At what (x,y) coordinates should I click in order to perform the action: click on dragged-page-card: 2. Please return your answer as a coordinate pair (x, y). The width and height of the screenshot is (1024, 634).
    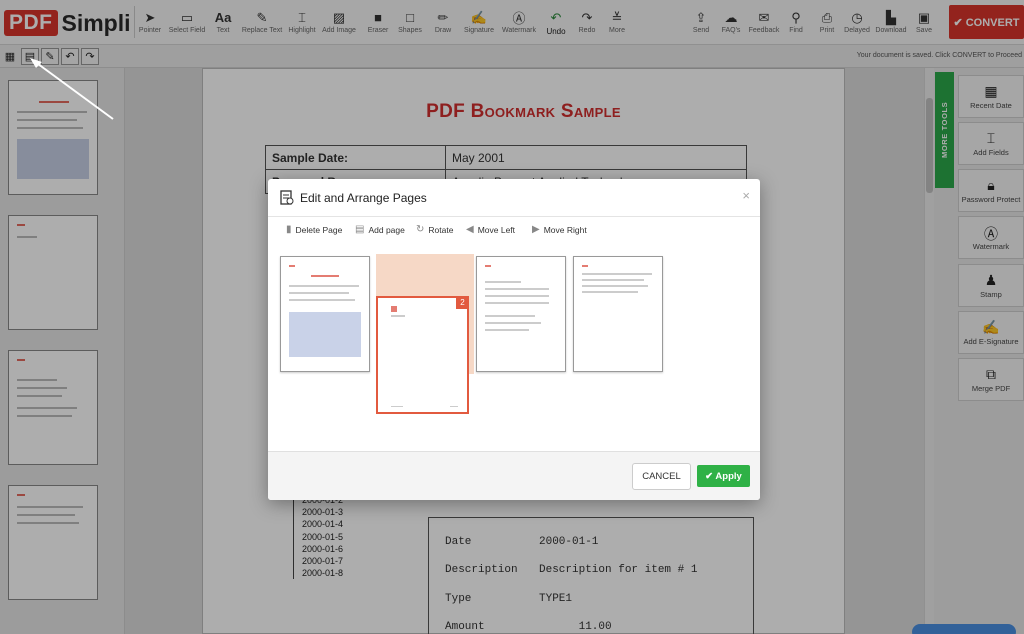
    Looking at the image, I should click on (422, 355).